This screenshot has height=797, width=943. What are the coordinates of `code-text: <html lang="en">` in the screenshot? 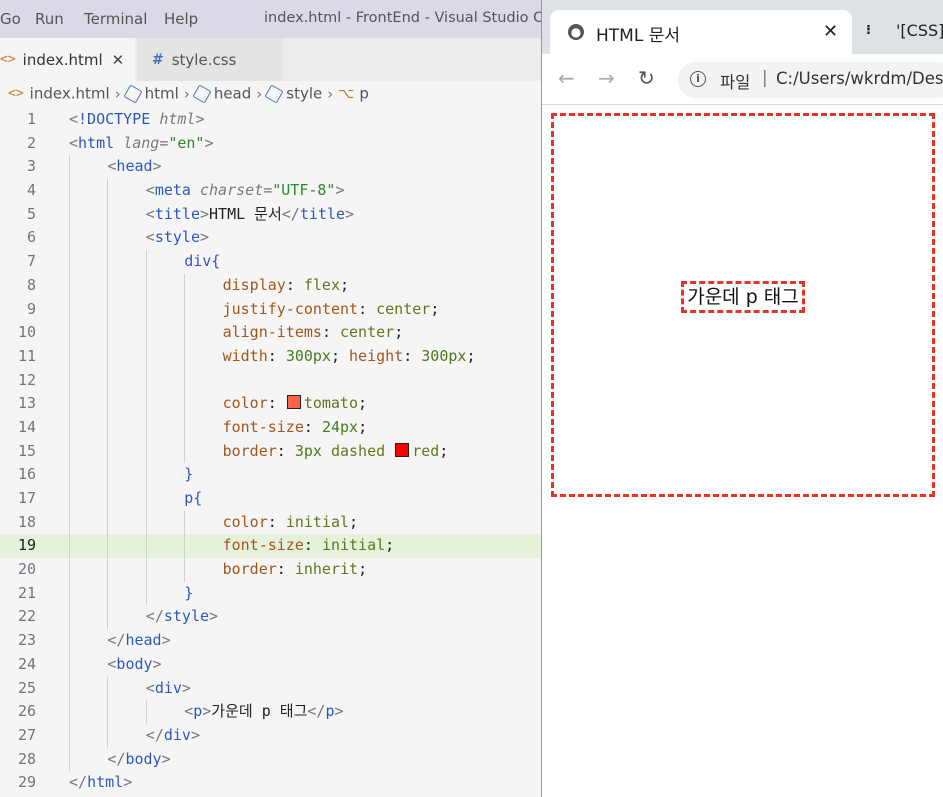 It's located at (141, 142).